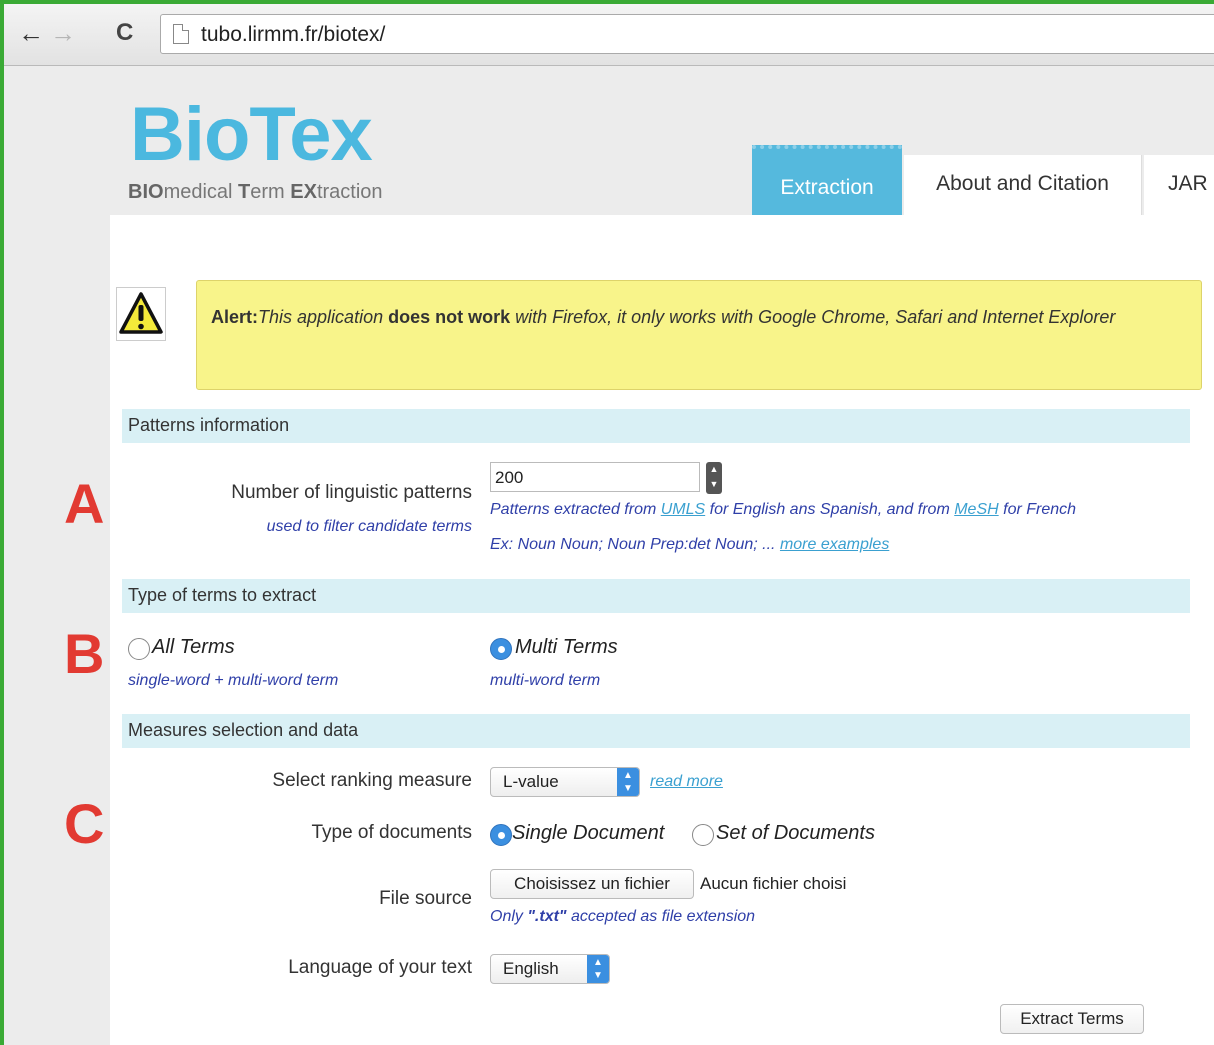  Describe the element at coordinates (545, 680) in the screenshot. I see `multi-terms-hint: multi-word term` at that location.